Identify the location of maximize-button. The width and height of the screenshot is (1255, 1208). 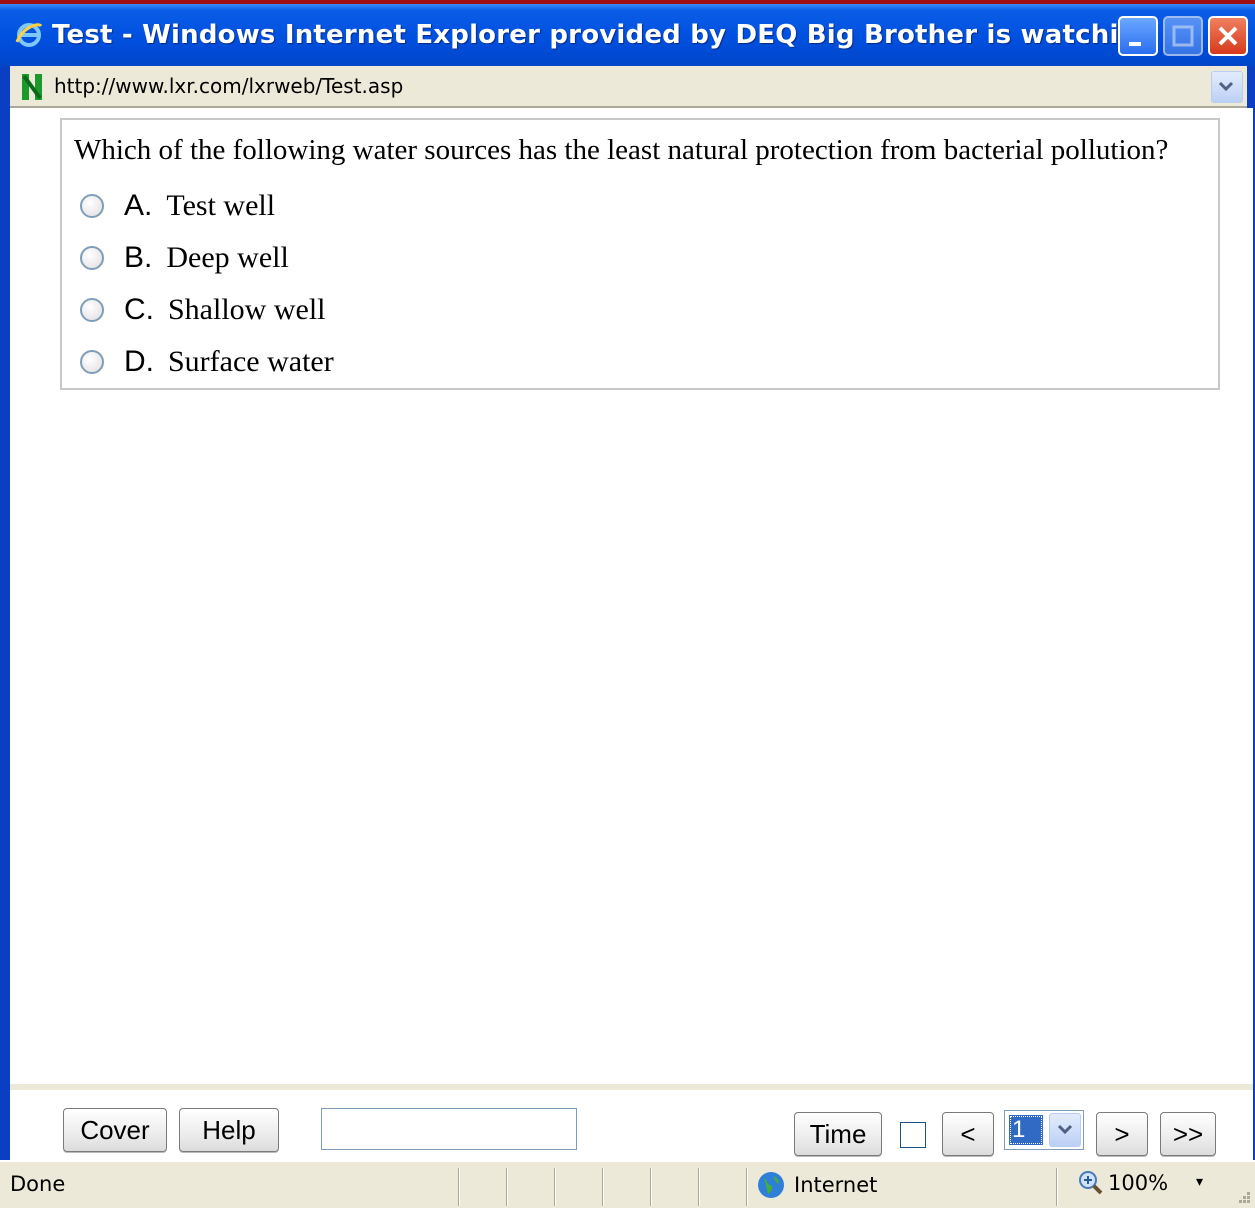
(1183, 36).